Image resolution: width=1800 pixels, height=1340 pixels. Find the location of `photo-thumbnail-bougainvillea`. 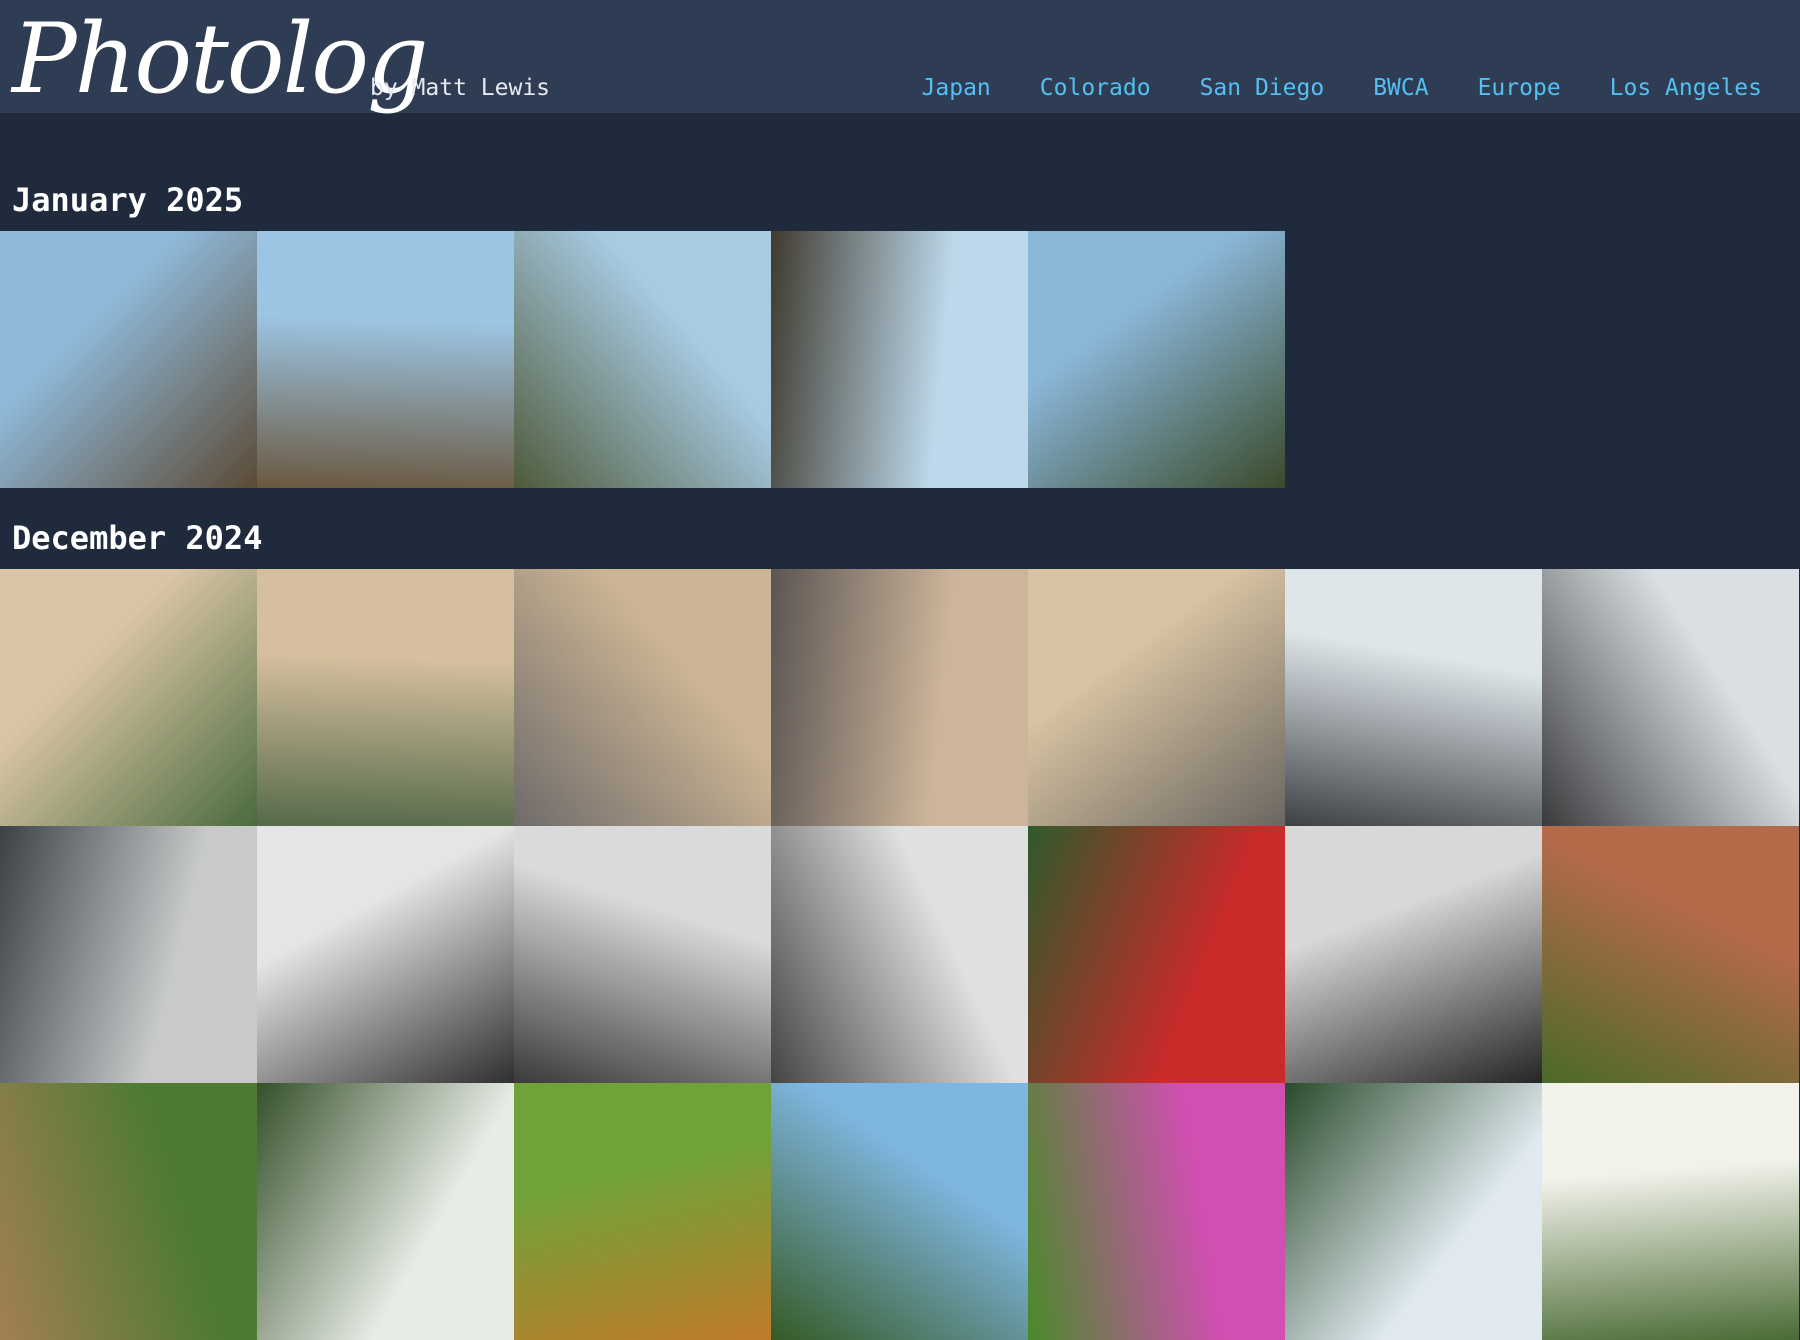

photo-thumbnail-bougainvillea is located at coordinates (1156, 1211).